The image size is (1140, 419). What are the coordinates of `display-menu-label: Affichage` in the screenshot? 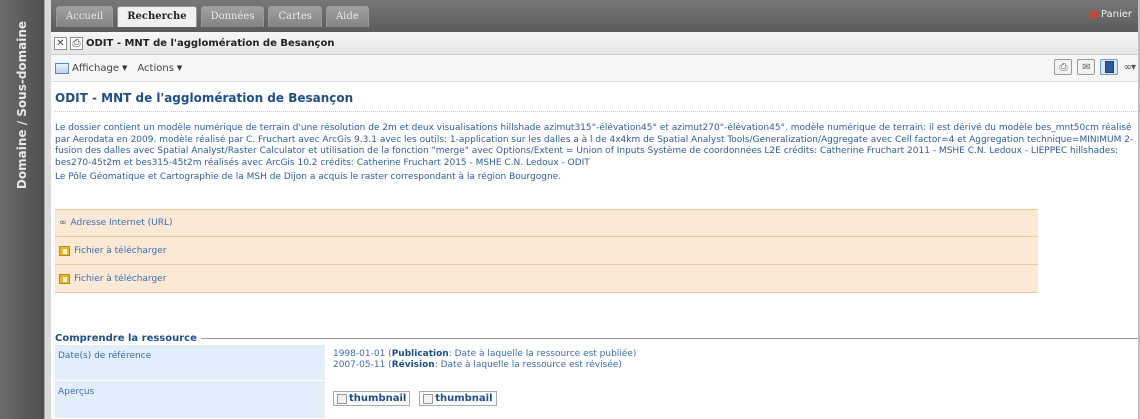 It's located at (95, 68).